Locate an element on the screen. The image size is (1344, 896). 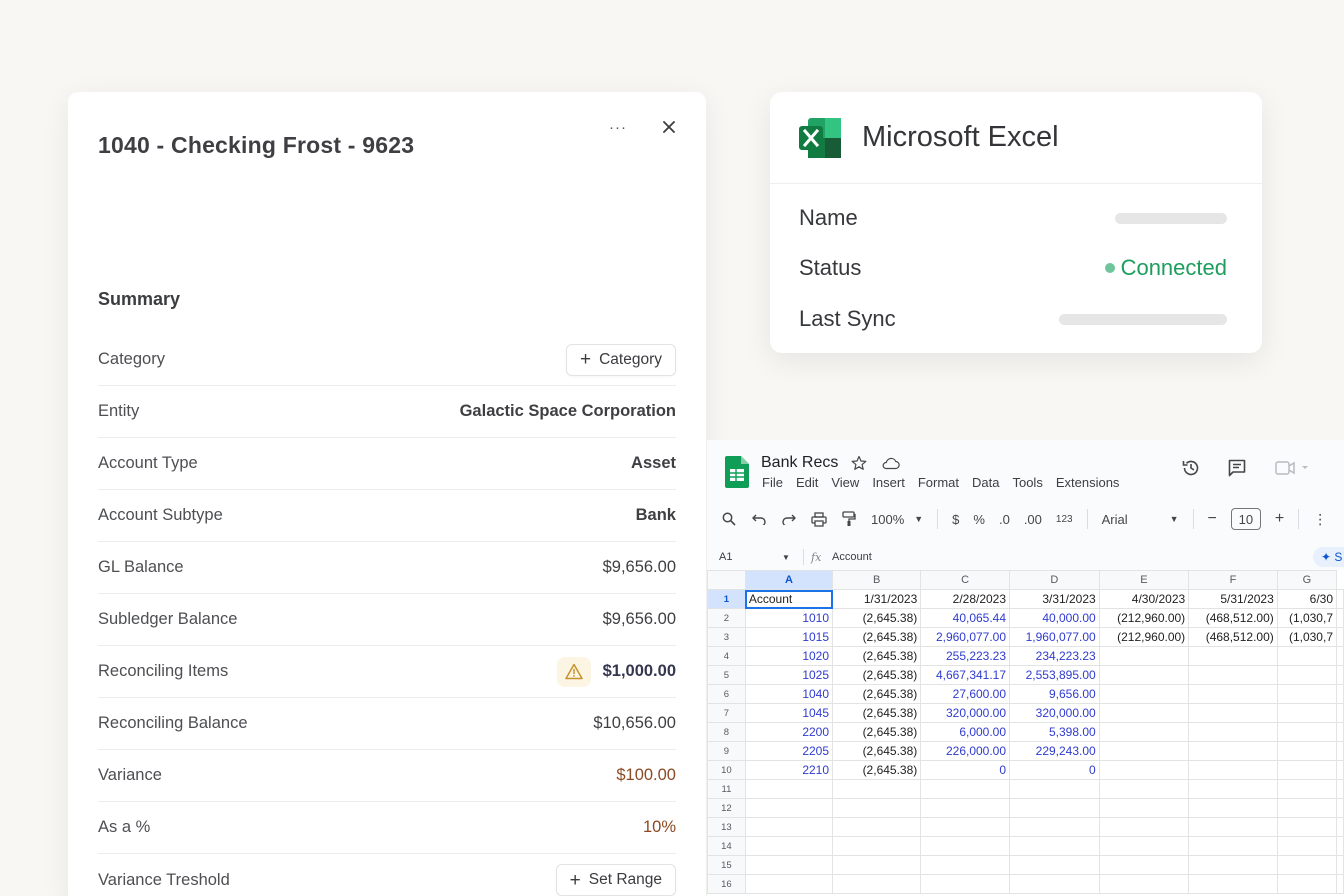
row-number: 11 is located at coordinates (726, 789).